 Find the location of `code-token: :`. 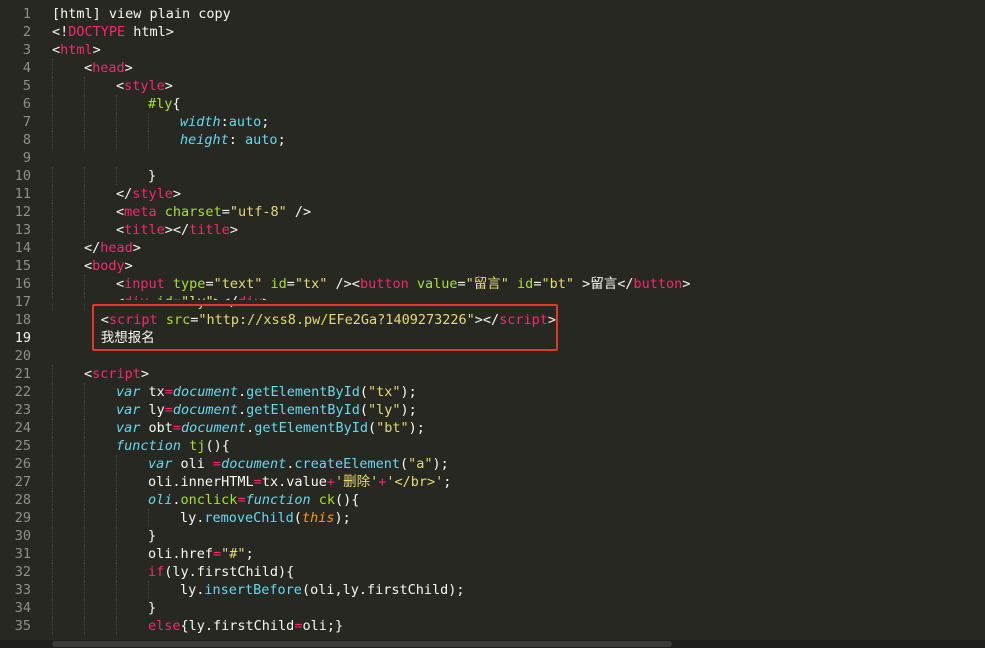

code-token: : is located at coordinates (224, 122).